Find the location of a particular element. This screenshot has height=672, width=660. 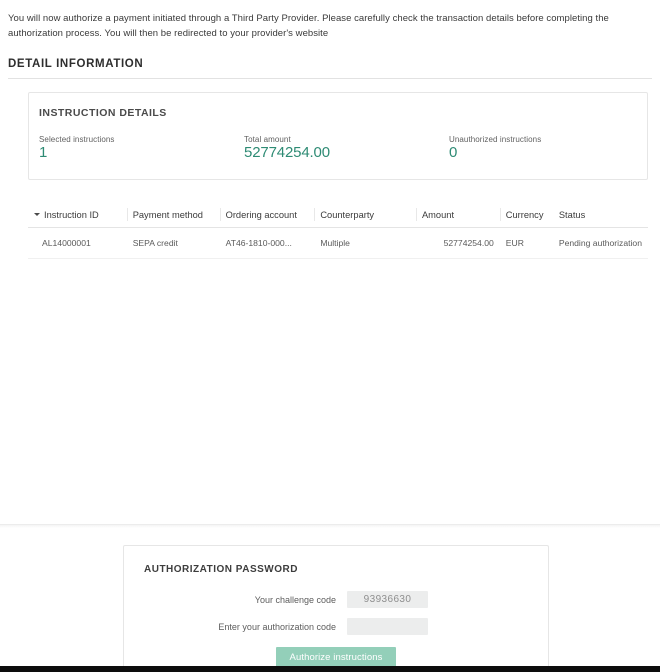

metric-label: Unauthorized instructions is located at coordinates (495, 139).